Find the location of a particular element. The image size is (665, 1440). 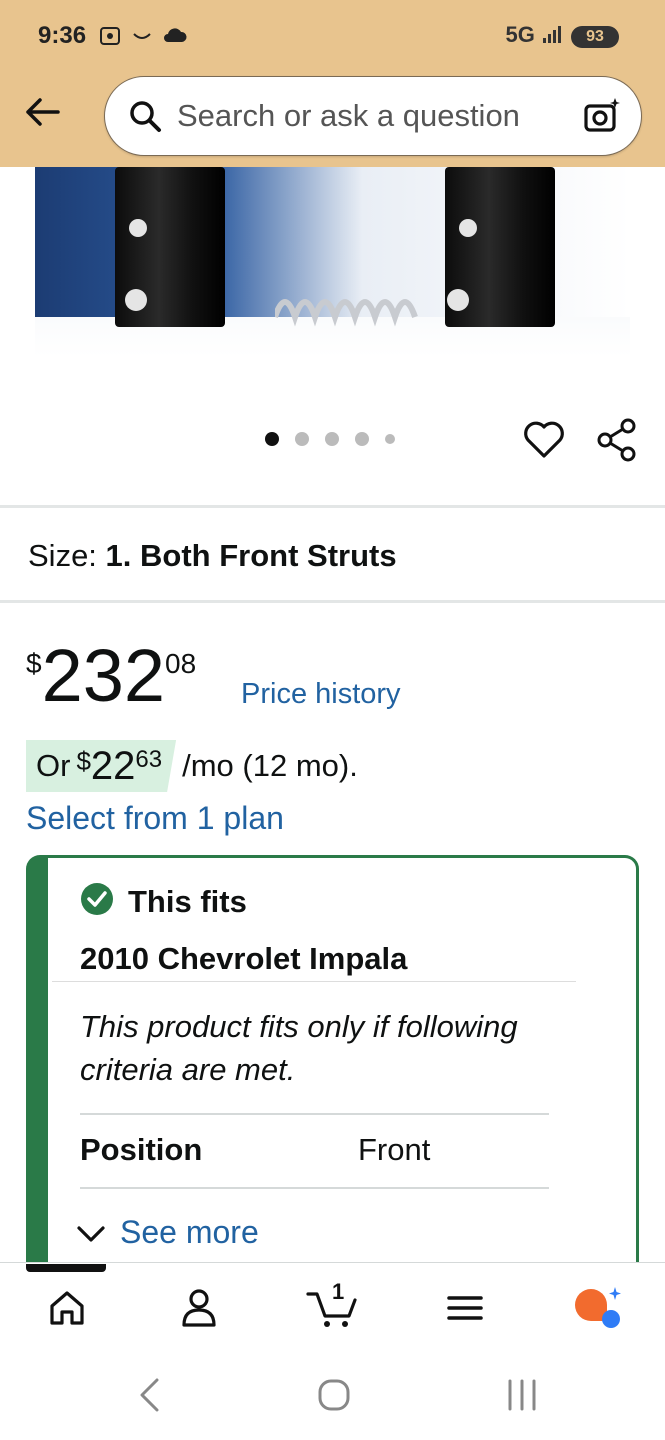

search-input: Search or ask a question is located at coordinates (379, 116).